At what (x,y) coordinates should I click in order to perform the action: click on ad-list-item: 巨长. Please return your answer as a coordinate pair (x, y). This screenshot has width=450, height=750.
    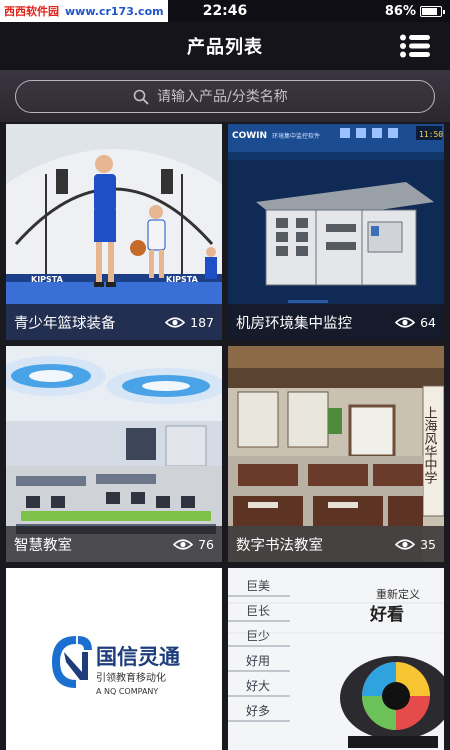
    Looking at the image, I should click on (258, 611).